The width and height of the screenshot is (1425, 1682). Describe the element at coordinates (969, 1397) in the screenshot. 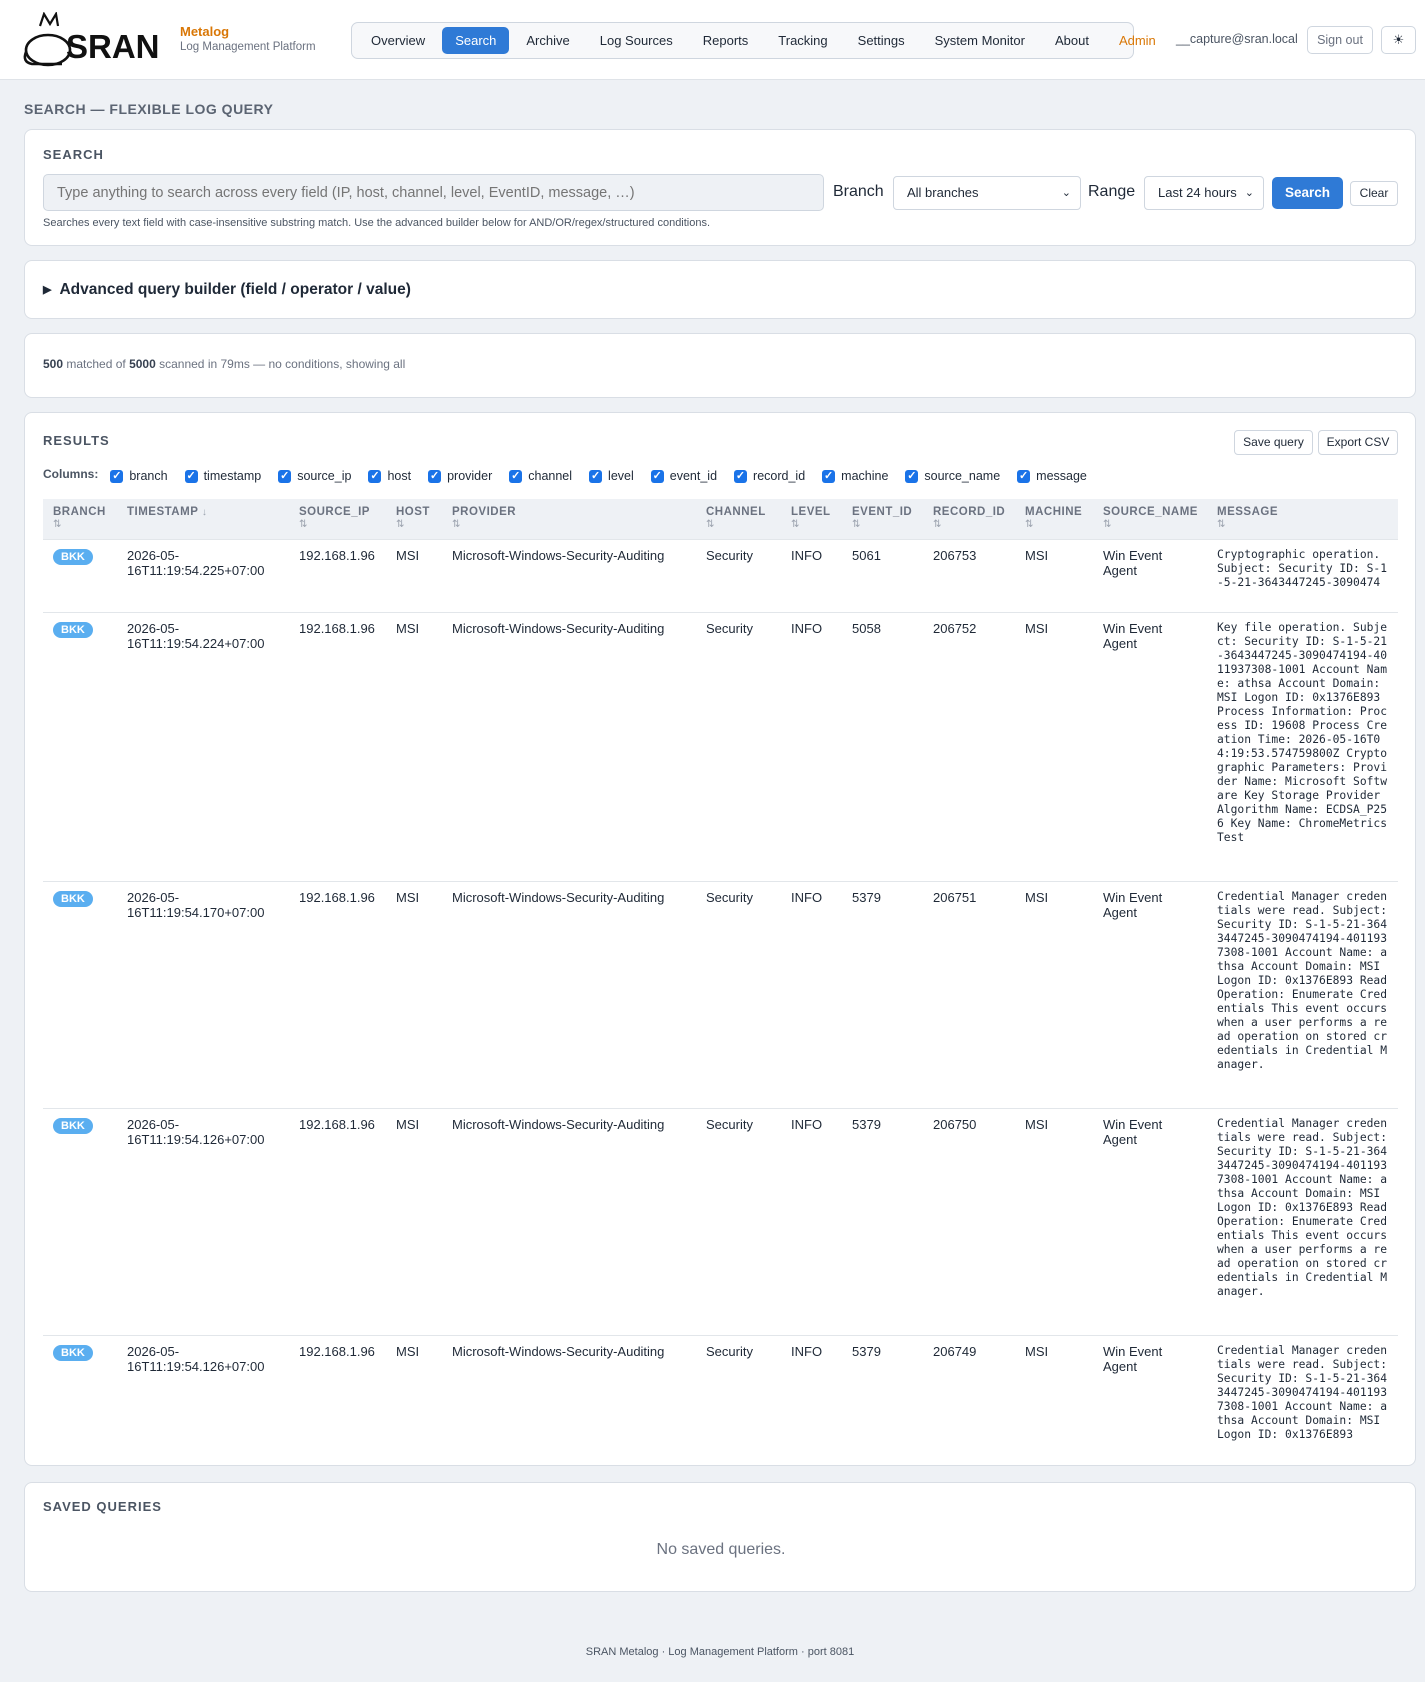

I see `cell-record-id: 206749` at that location.